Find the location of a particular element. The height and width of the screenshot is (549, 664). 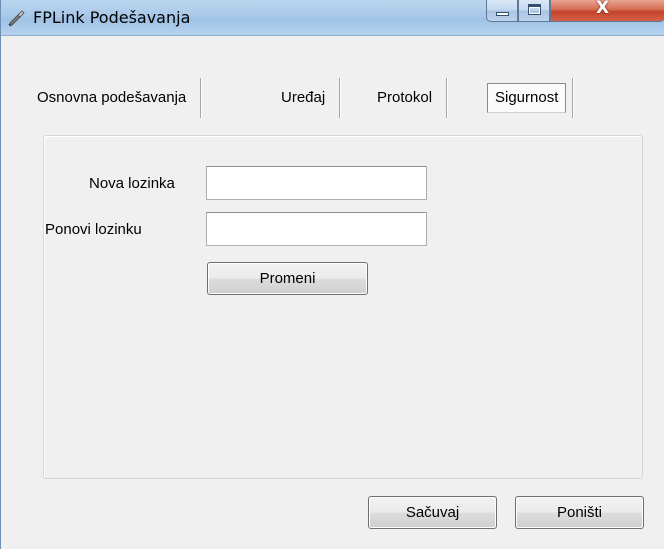

tab-protocol: Protokol is located at coordinates (405, 98).